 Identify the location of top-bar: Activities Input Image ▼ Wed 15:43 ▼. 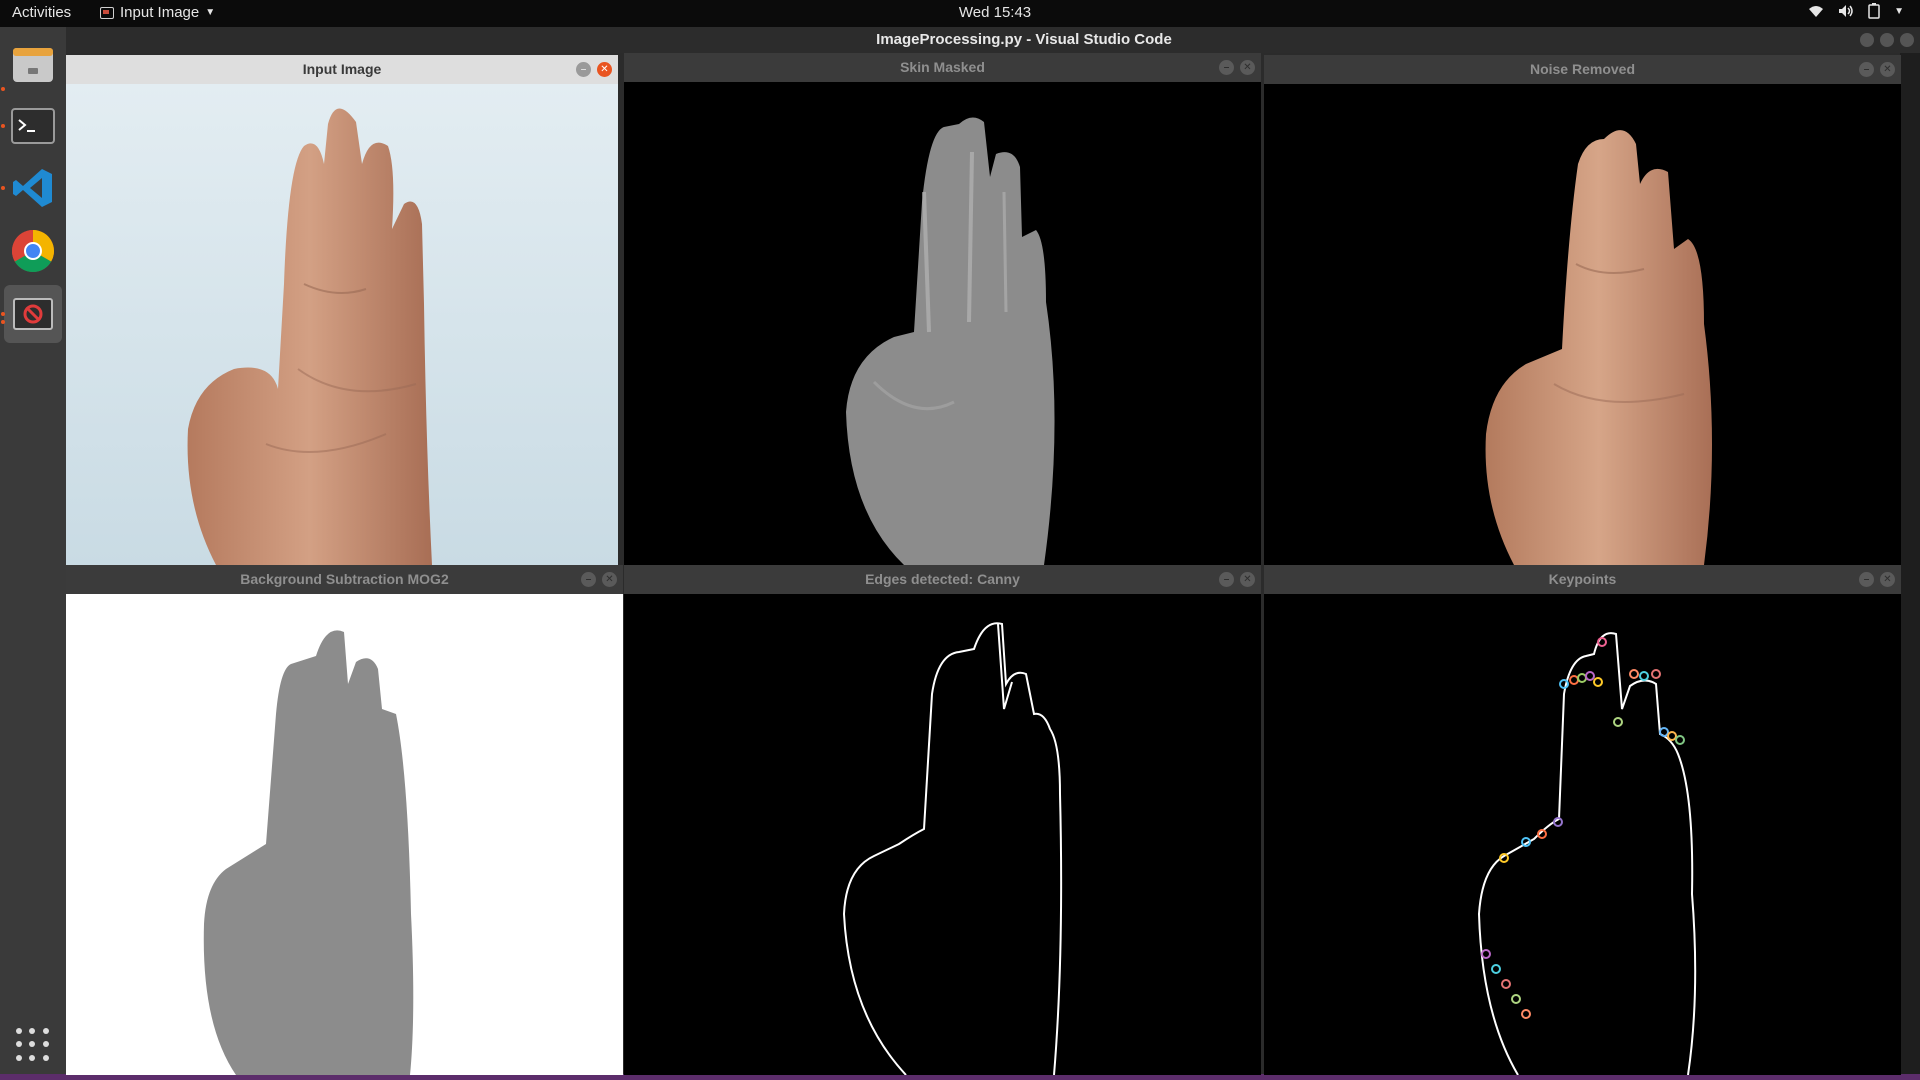
(960, 13).